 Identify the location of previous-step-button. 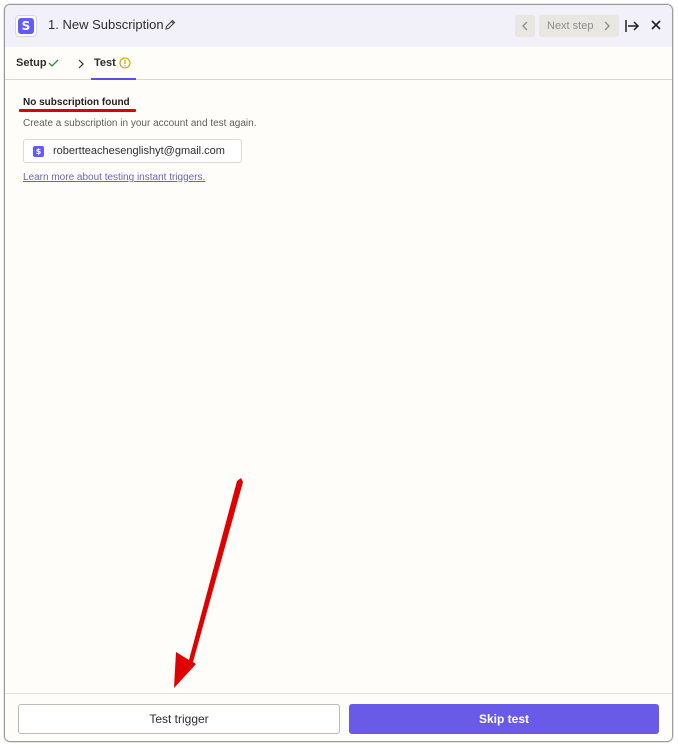
(525, 26).